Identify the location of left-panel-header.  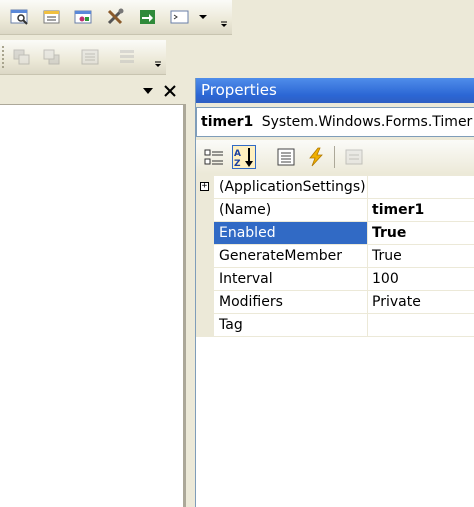
(93, 91).